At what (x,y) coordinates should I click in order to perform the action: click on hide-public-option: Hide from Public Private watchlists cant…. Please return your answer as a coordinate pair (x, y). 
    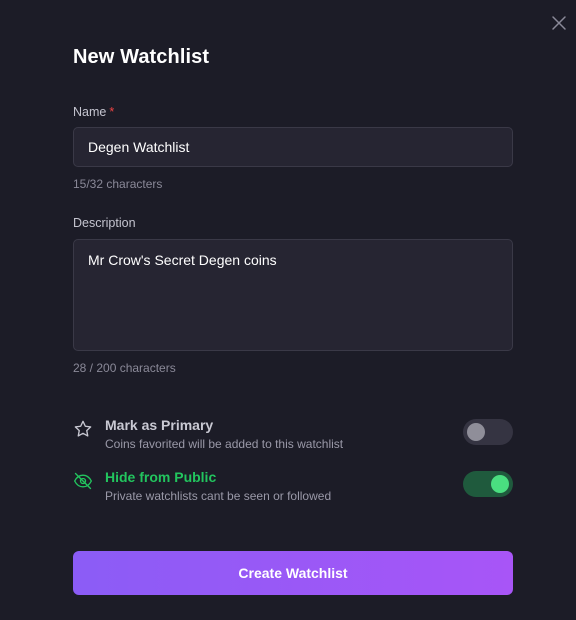
    Looking at the image, I should click on (293, 489).